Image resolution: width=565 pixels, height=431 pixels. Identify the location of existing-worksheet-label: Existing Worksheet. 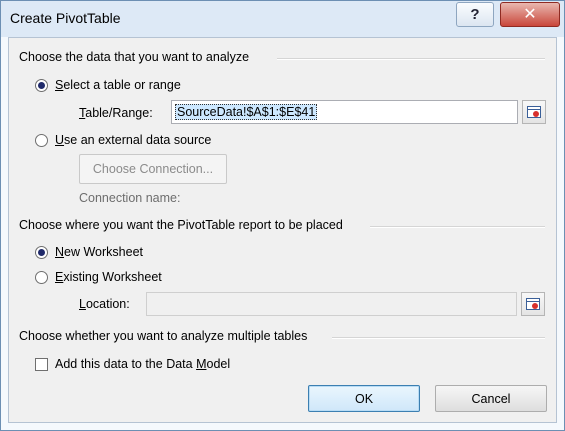
(108, 277).